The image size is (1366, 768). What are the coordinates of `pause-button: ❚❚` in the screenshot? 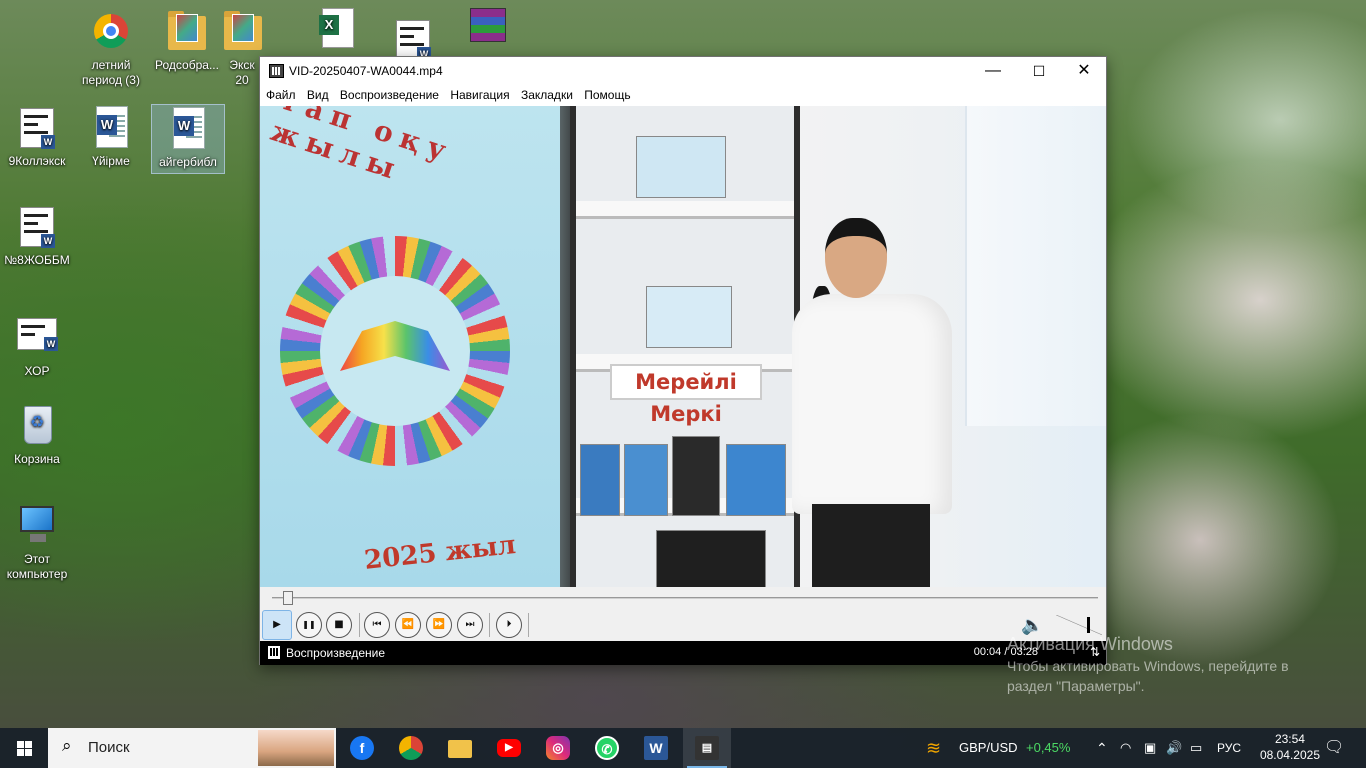 It's located at (309, 625).